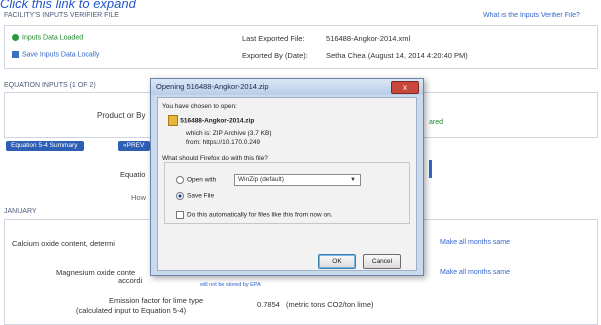  What do you see at coordinates (139, 197) in the screenshot?
I see `how-label: How` at bounding box center [139, 197].